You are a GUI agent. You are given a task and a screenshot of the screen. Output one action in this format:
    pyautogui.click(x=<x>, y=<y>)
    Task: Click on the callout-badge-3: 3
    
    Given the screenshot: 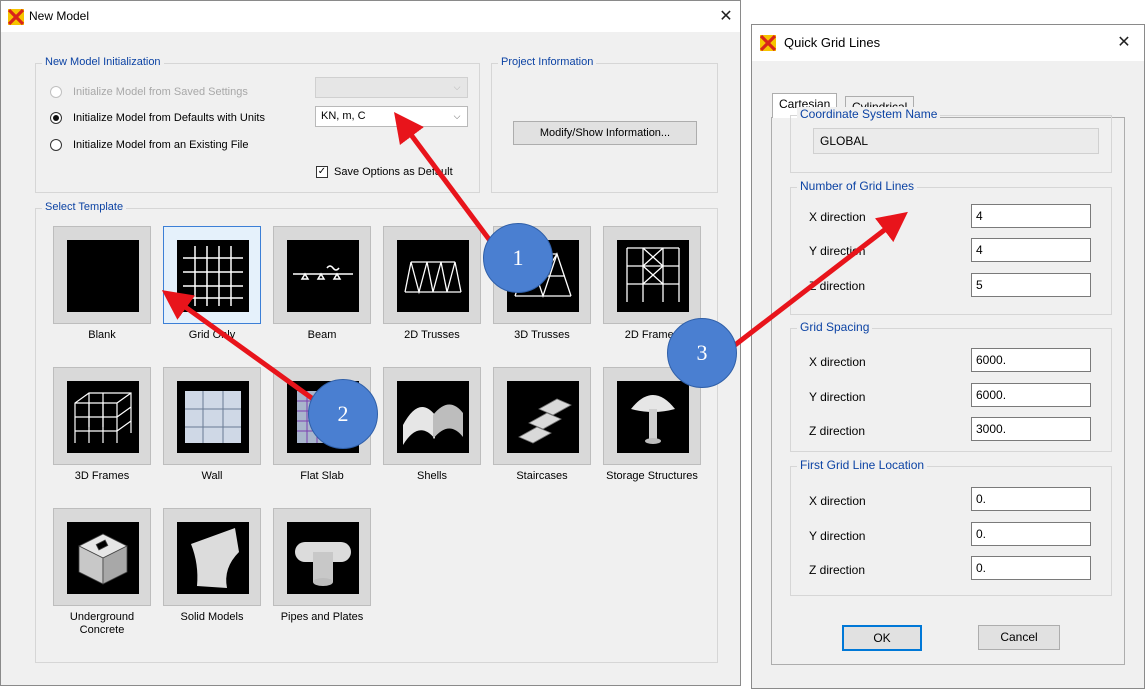 What is the action you would take?
    pyautogui.click(x=702, y=353)
    